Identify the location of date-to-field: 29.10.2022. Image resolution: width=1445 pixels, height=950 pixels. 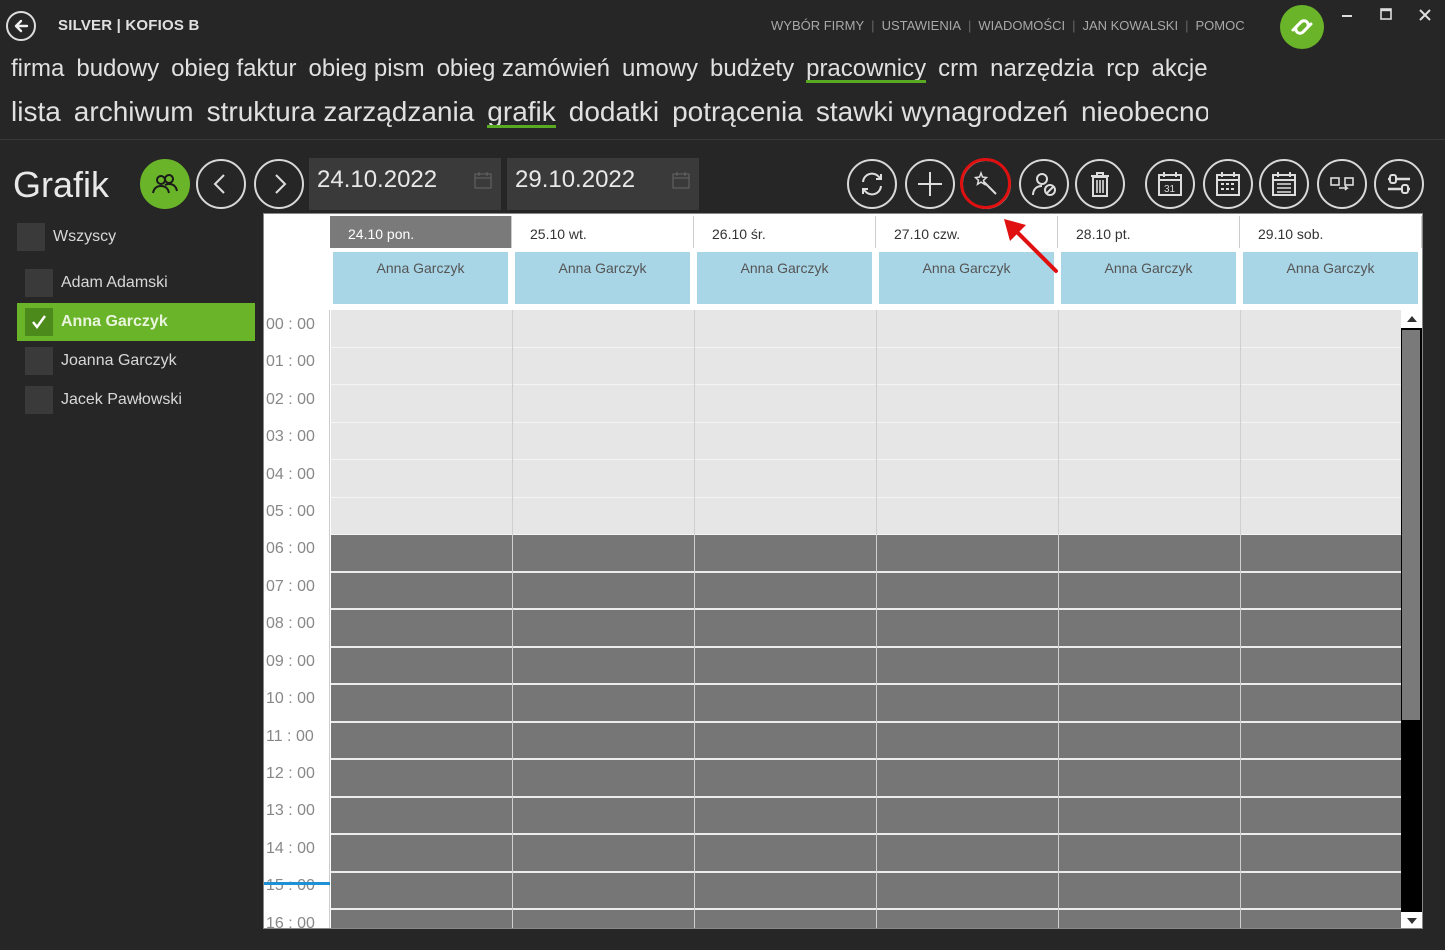
(603, 184).